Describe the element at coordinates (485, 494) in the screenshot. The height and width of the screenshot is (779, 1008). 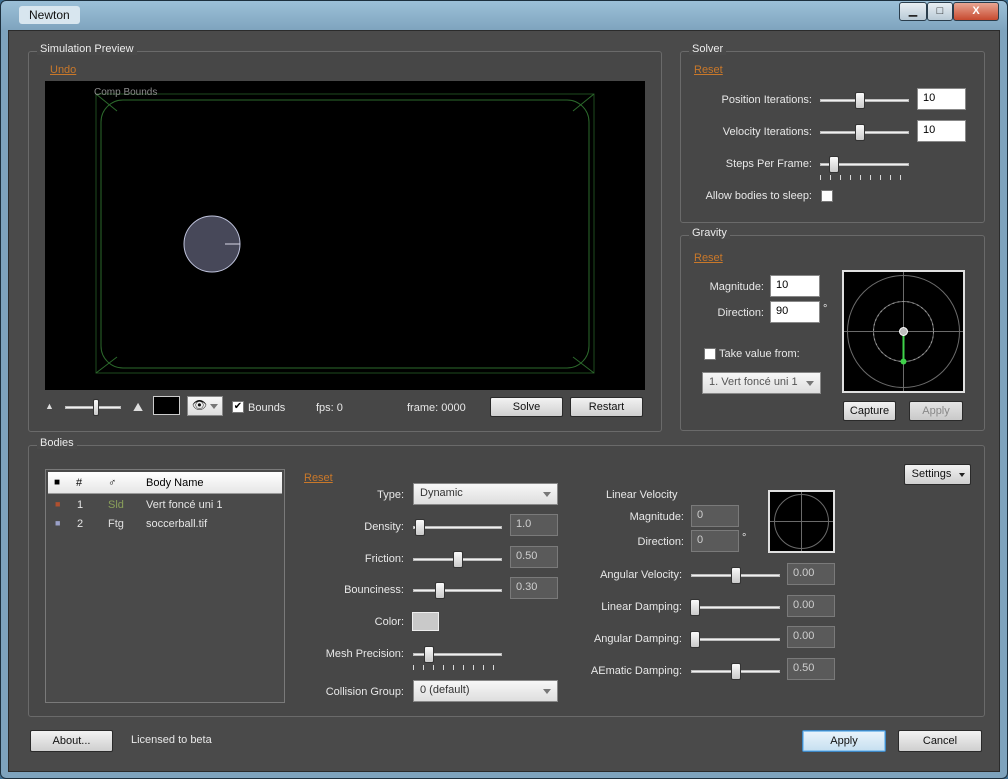
I see `type-dropdown: Dynamic` at that location.